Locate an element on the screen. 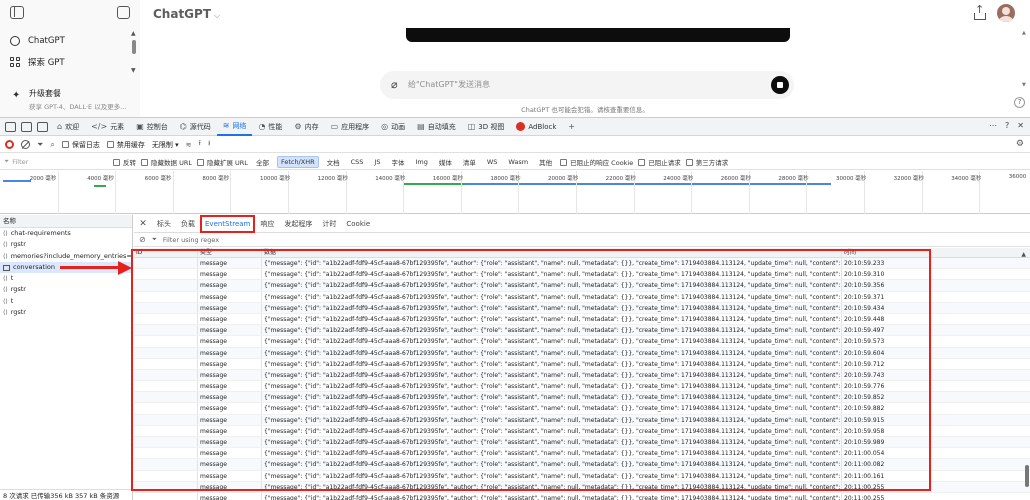  regex-filter-input: Filter using regex is located at coordinates (191, 240).